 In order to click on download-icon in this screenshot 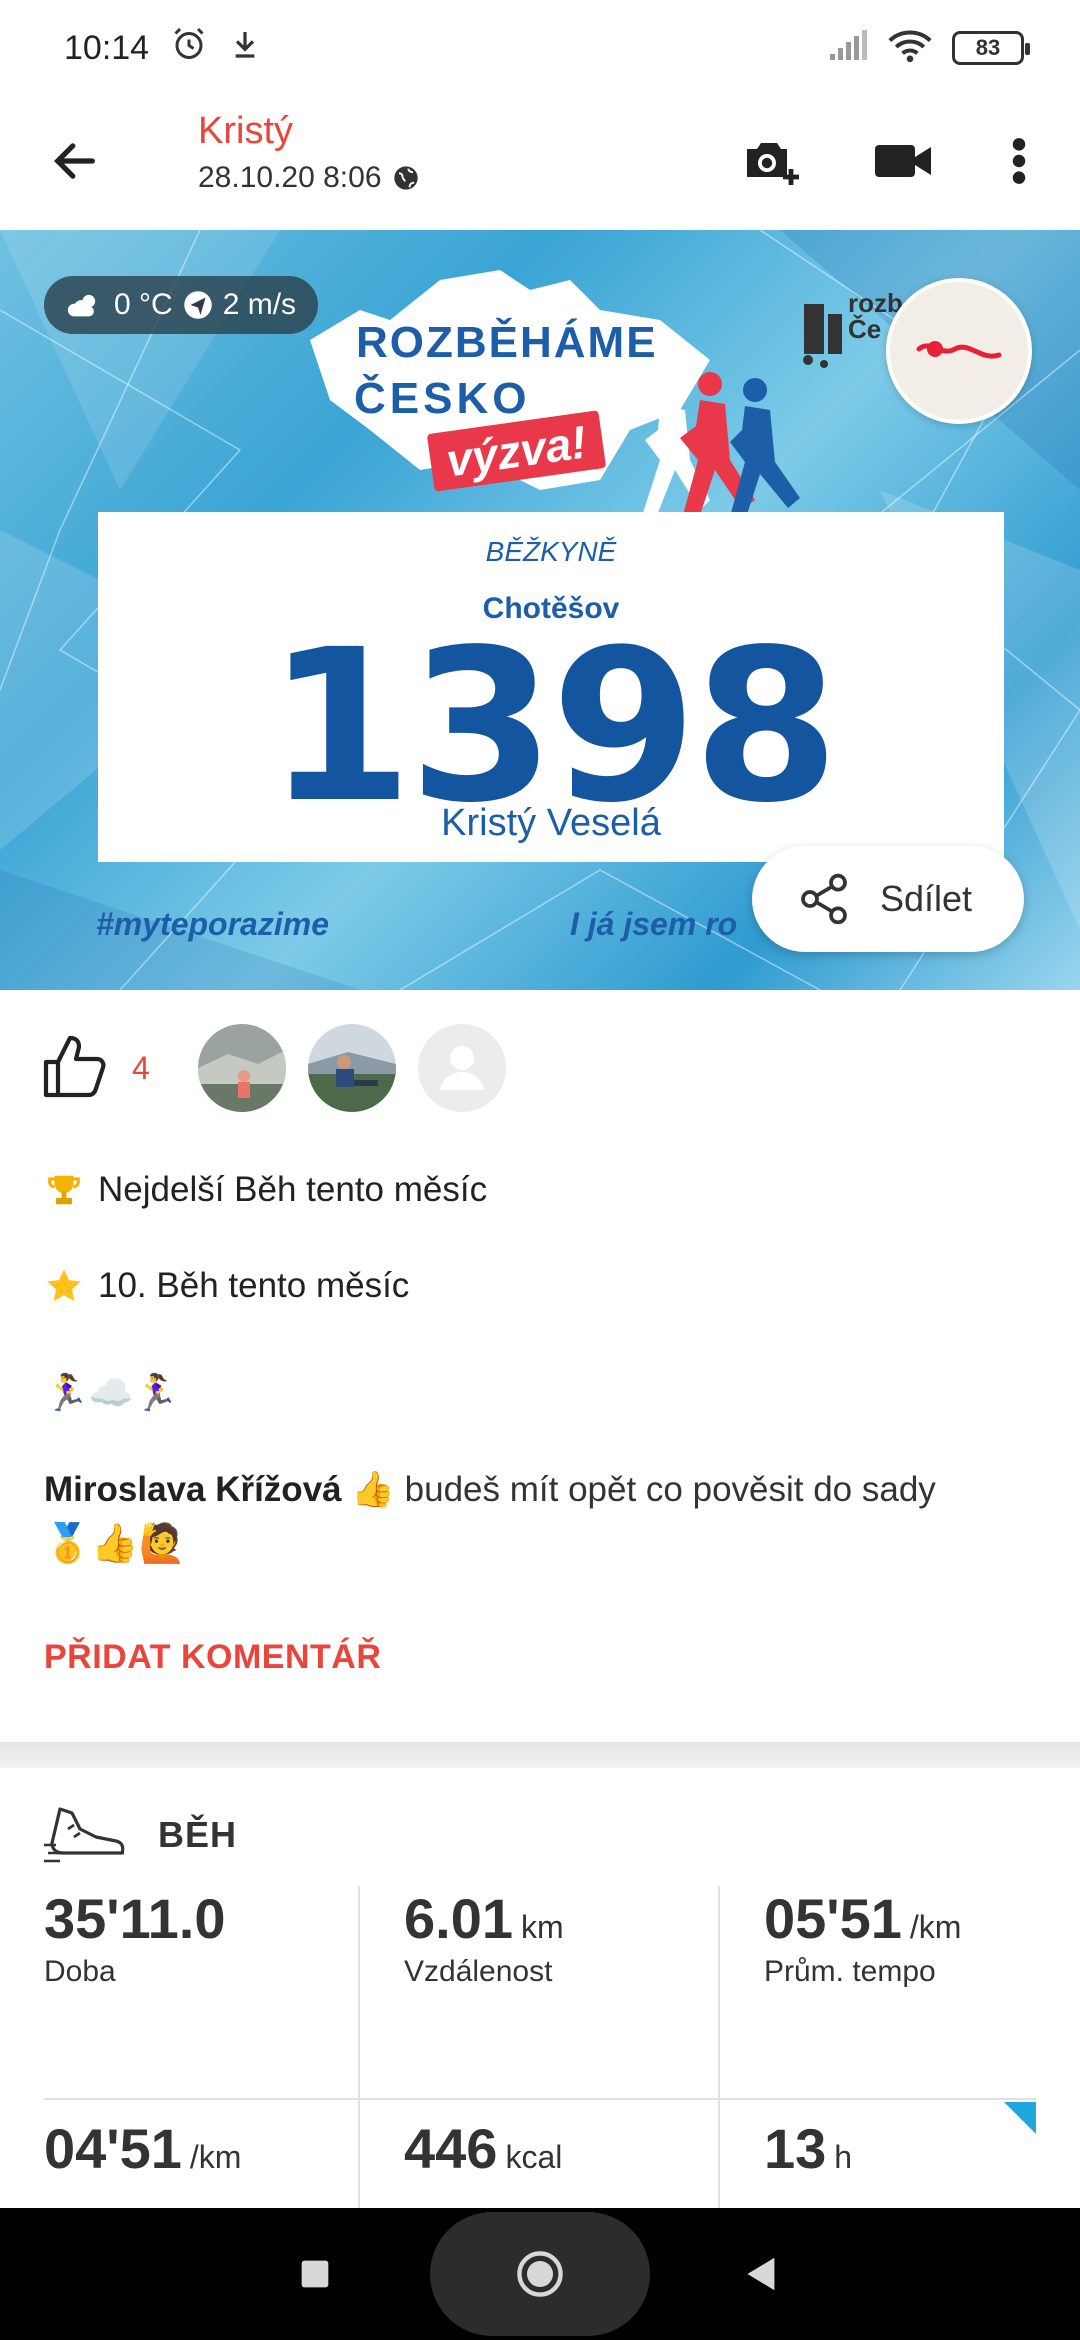, I will do `click(245, 48)`.